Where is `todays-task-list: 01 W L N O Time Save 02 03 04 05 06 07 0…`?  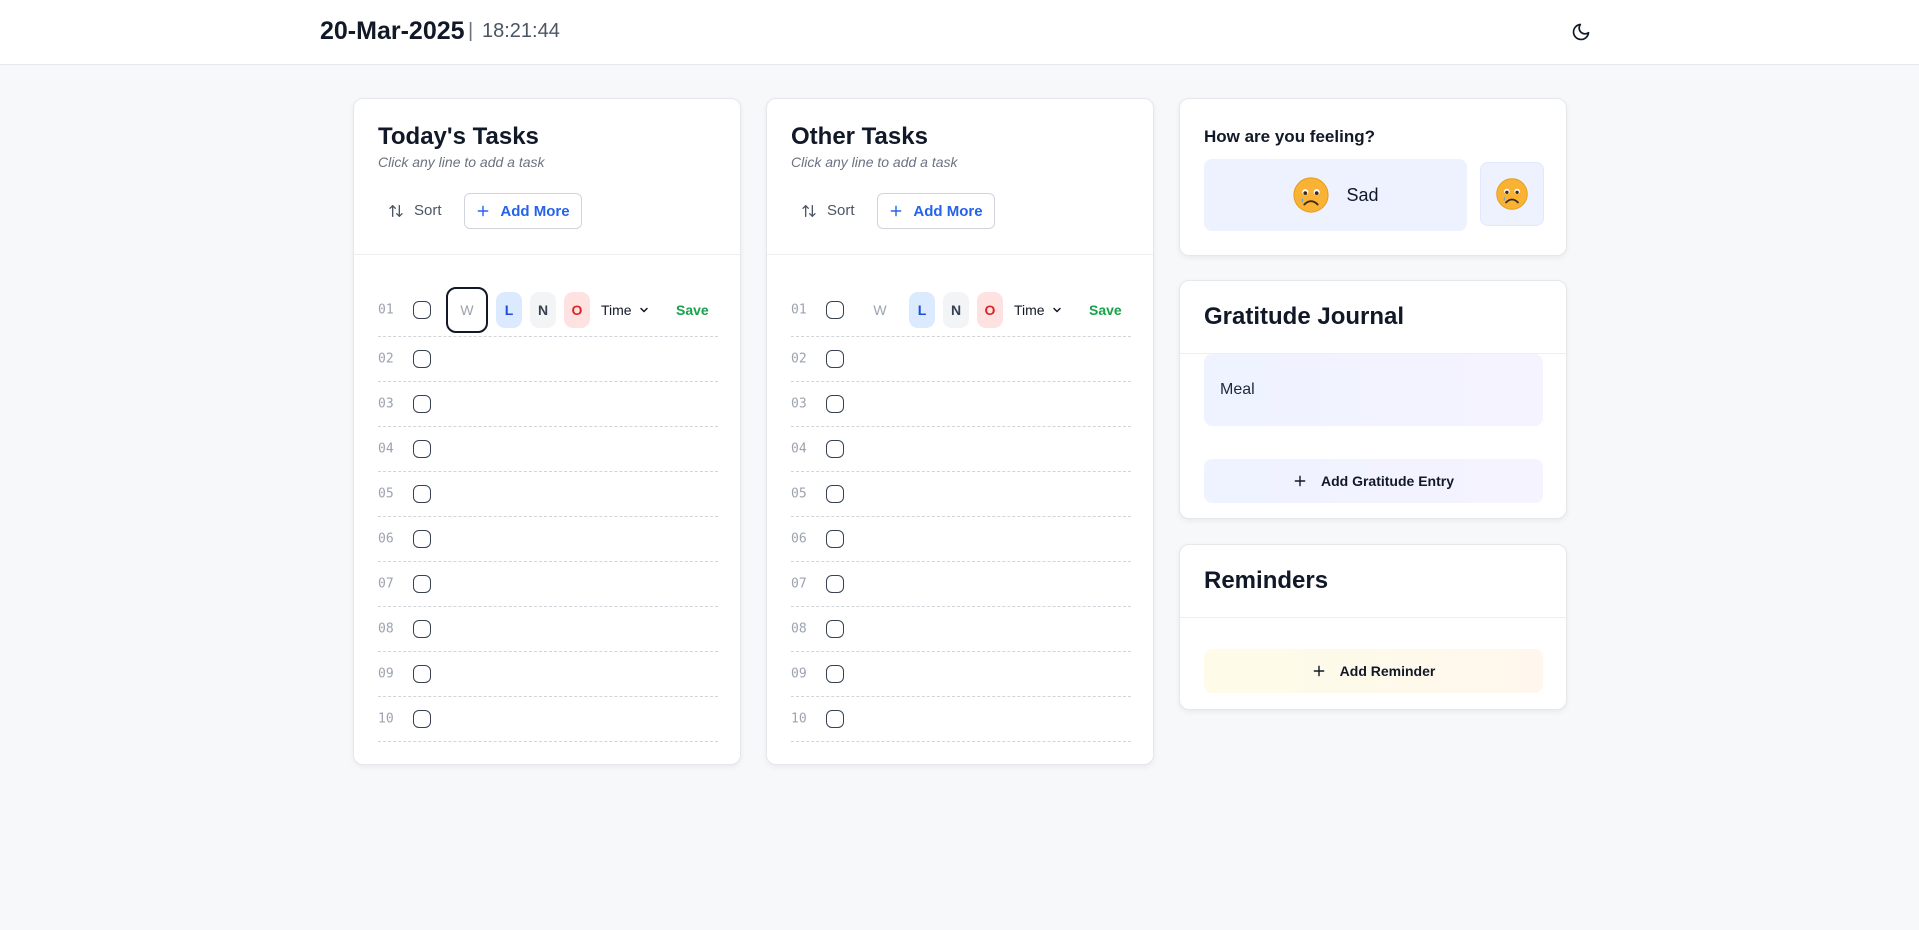 todays-task-list: 01 W L N O Time Save 02 03 04 05 06 07 0… is located at coordinates (548, 513).